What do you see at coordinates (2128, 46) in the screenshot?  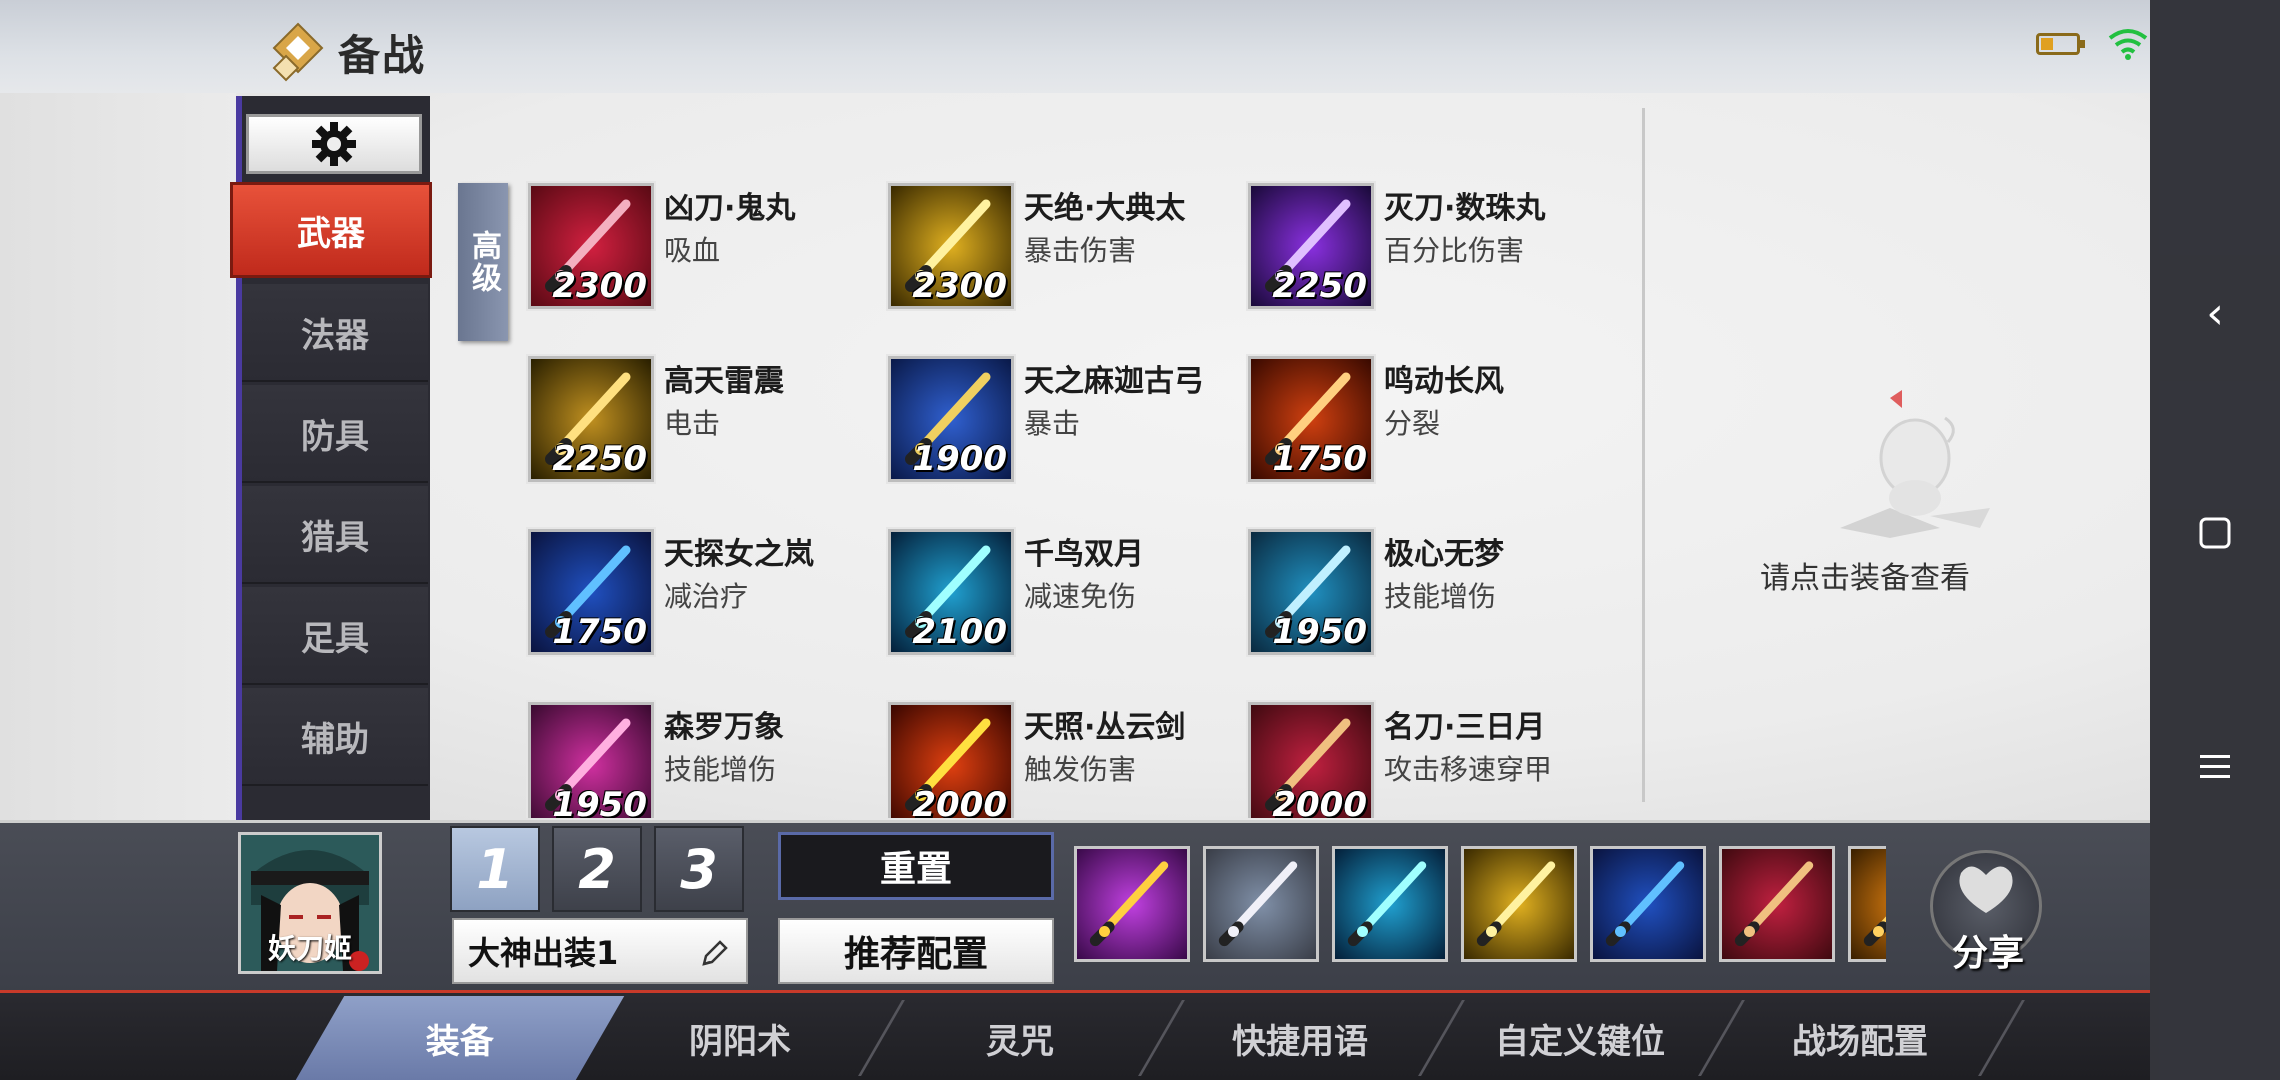 I see `wifi-icon` at bounding box center [2128, 46].